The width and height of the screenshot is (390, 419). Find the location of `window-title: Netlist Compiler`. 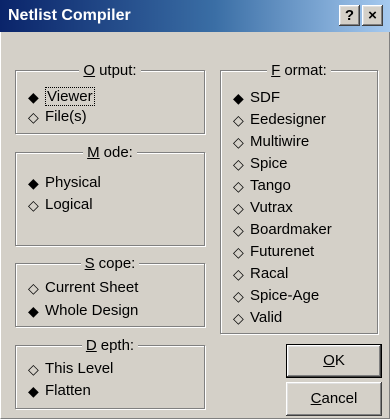

window-title: Netlist Compiler is located at coordinates (69, 15).